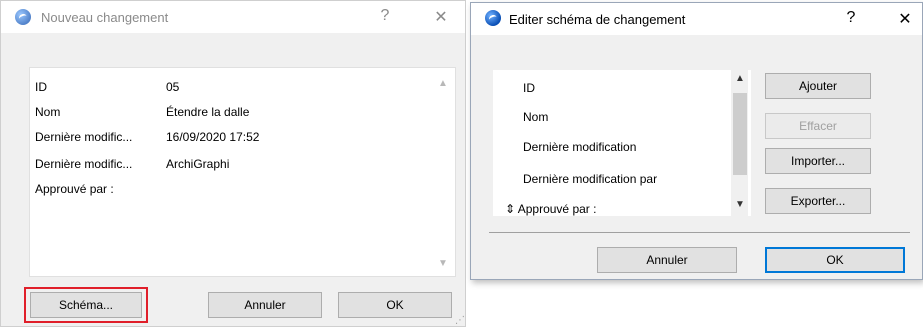 The height and width of the screenshot is (327, 923). Describe the element at coordinates (699, 232) in the screenshot. I see `divider` at that location.